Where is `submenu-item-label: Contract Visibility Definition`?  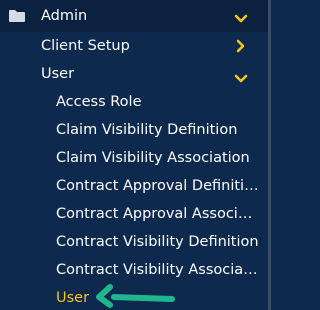 submenu-item-label: Contract Visibility Definition is located at coordinates (157, 242).